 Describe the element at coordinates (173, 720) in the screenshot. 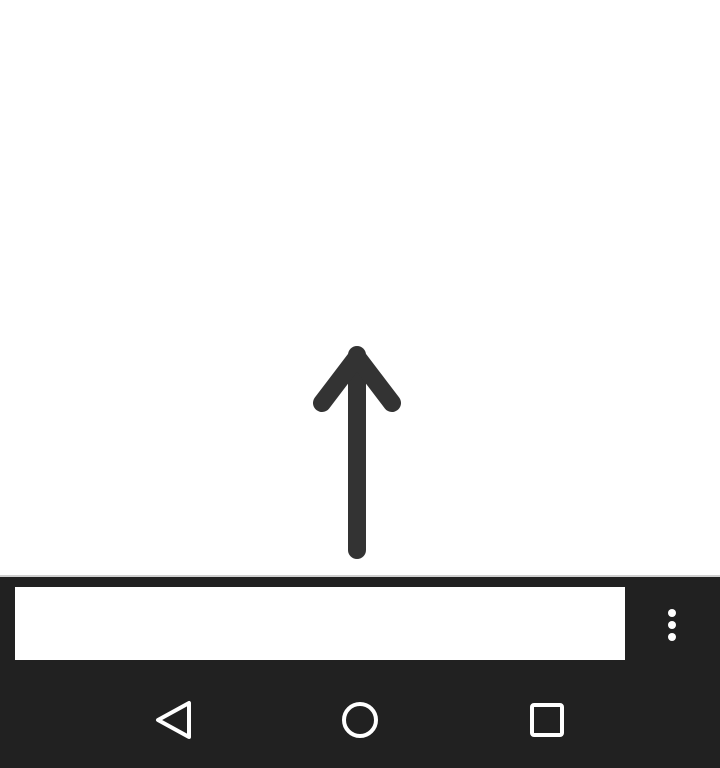

I see `back-icon` at that location.